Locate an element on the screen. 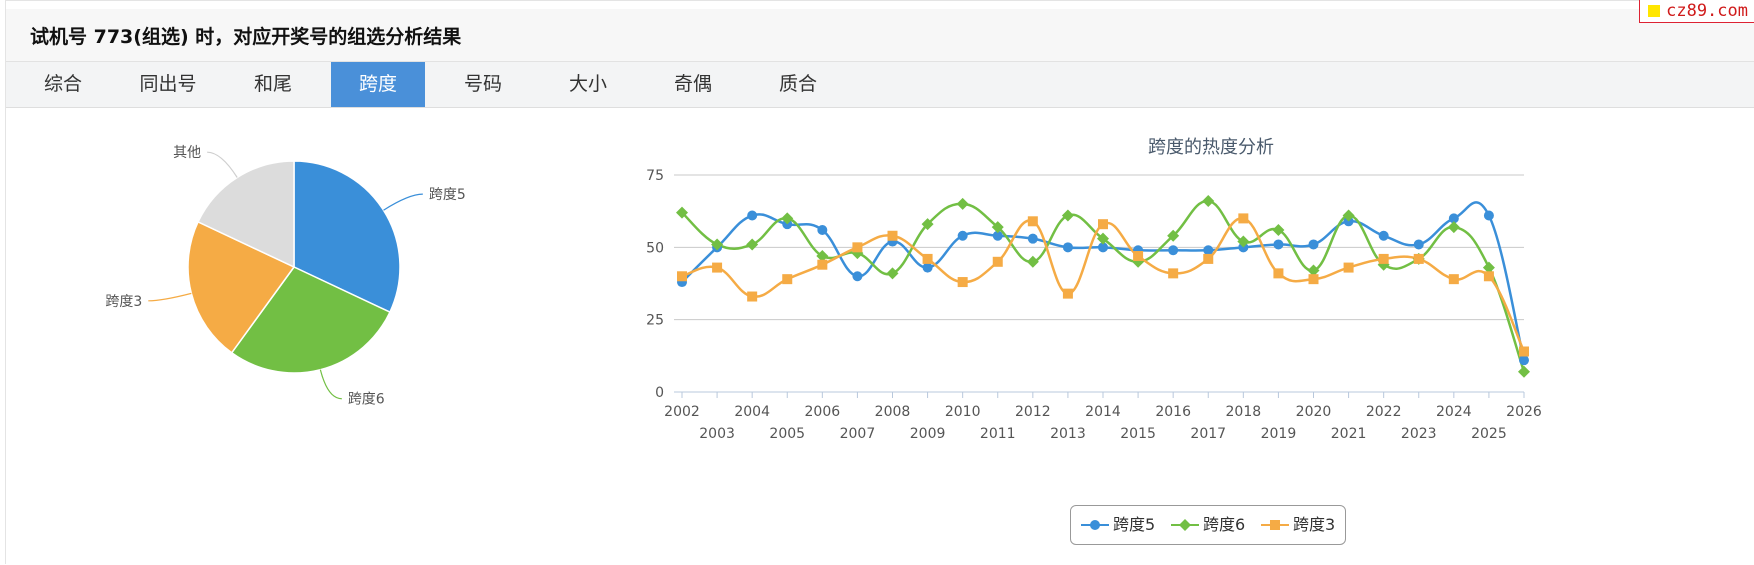  x-tick-label: 2015 is located at coordinates (1138, 434).